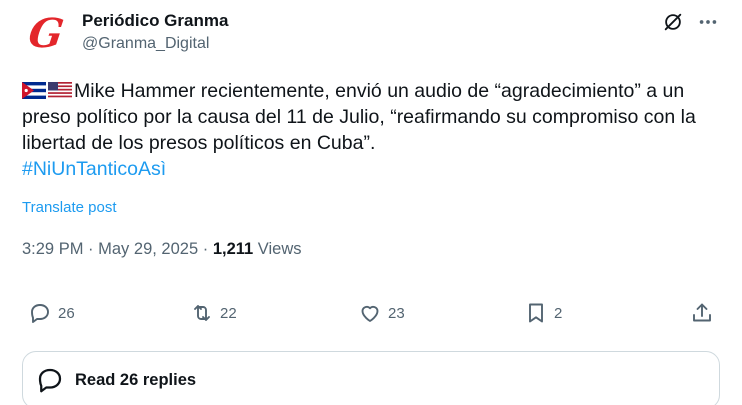 The image size is (742, 405). I want to click on share-button, so click(702, 313).